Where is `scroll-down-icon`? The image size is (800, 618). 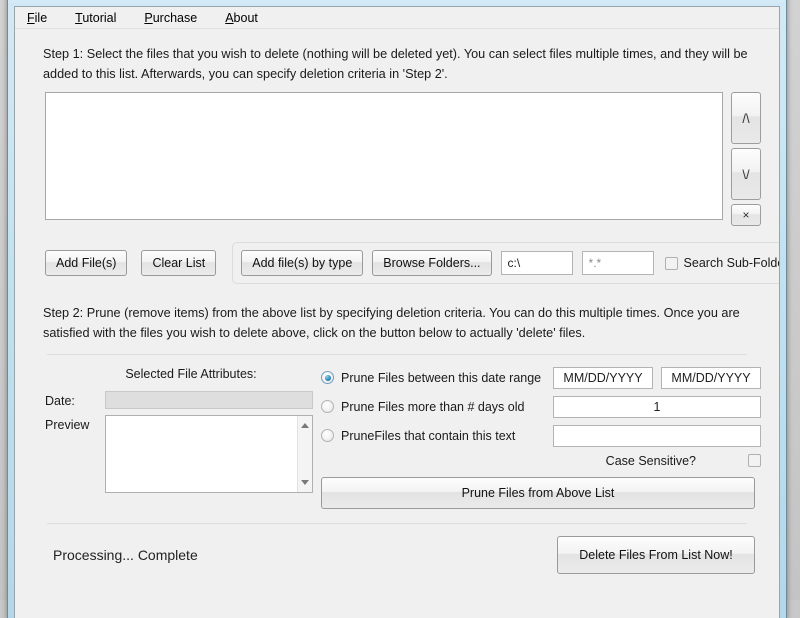 scroll-down-icon is located at coordinates (305, 482).